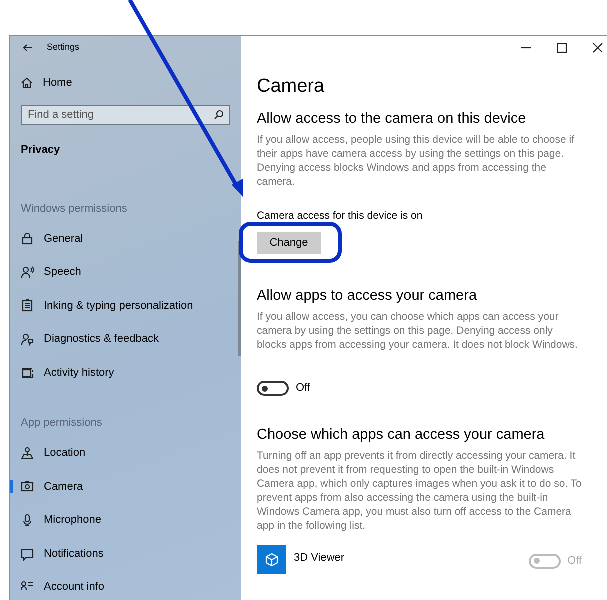 The width and height of the screenshot is (607, 600). Describe the element at coordinates (125, 115) in the screenshot. I see `search-field: Find a setting` at that location.